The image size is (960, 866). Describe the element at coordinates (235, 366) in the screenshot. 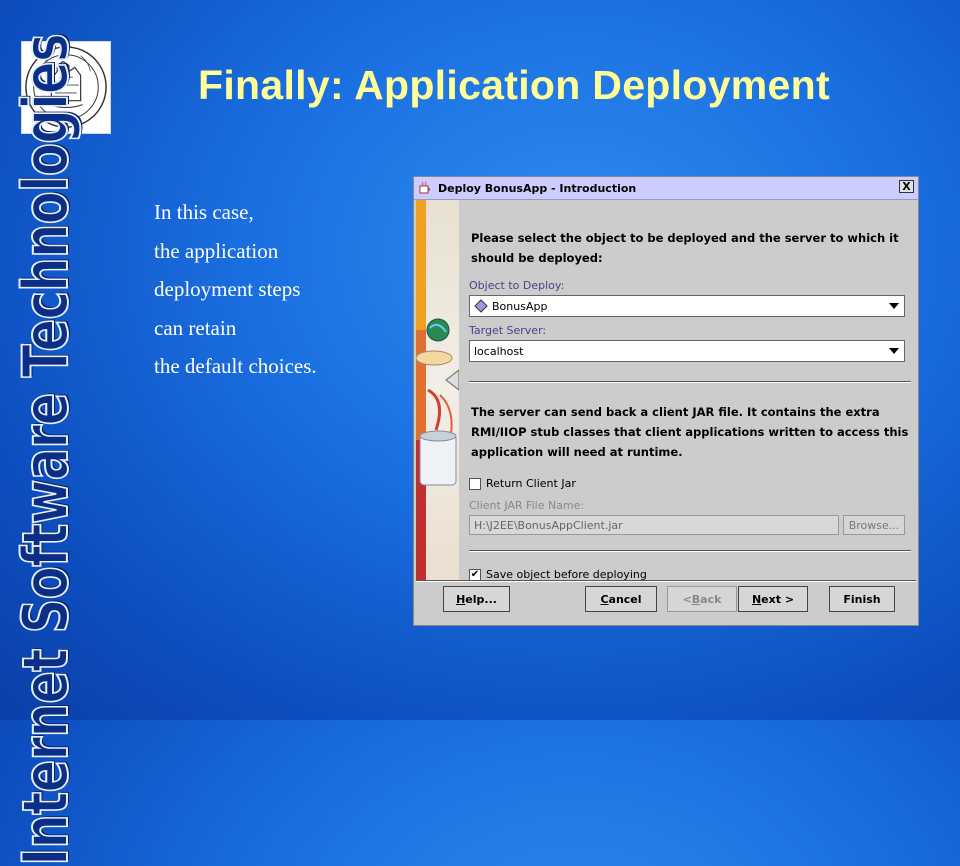

I see `bullet-line: the default choices.` at that location.